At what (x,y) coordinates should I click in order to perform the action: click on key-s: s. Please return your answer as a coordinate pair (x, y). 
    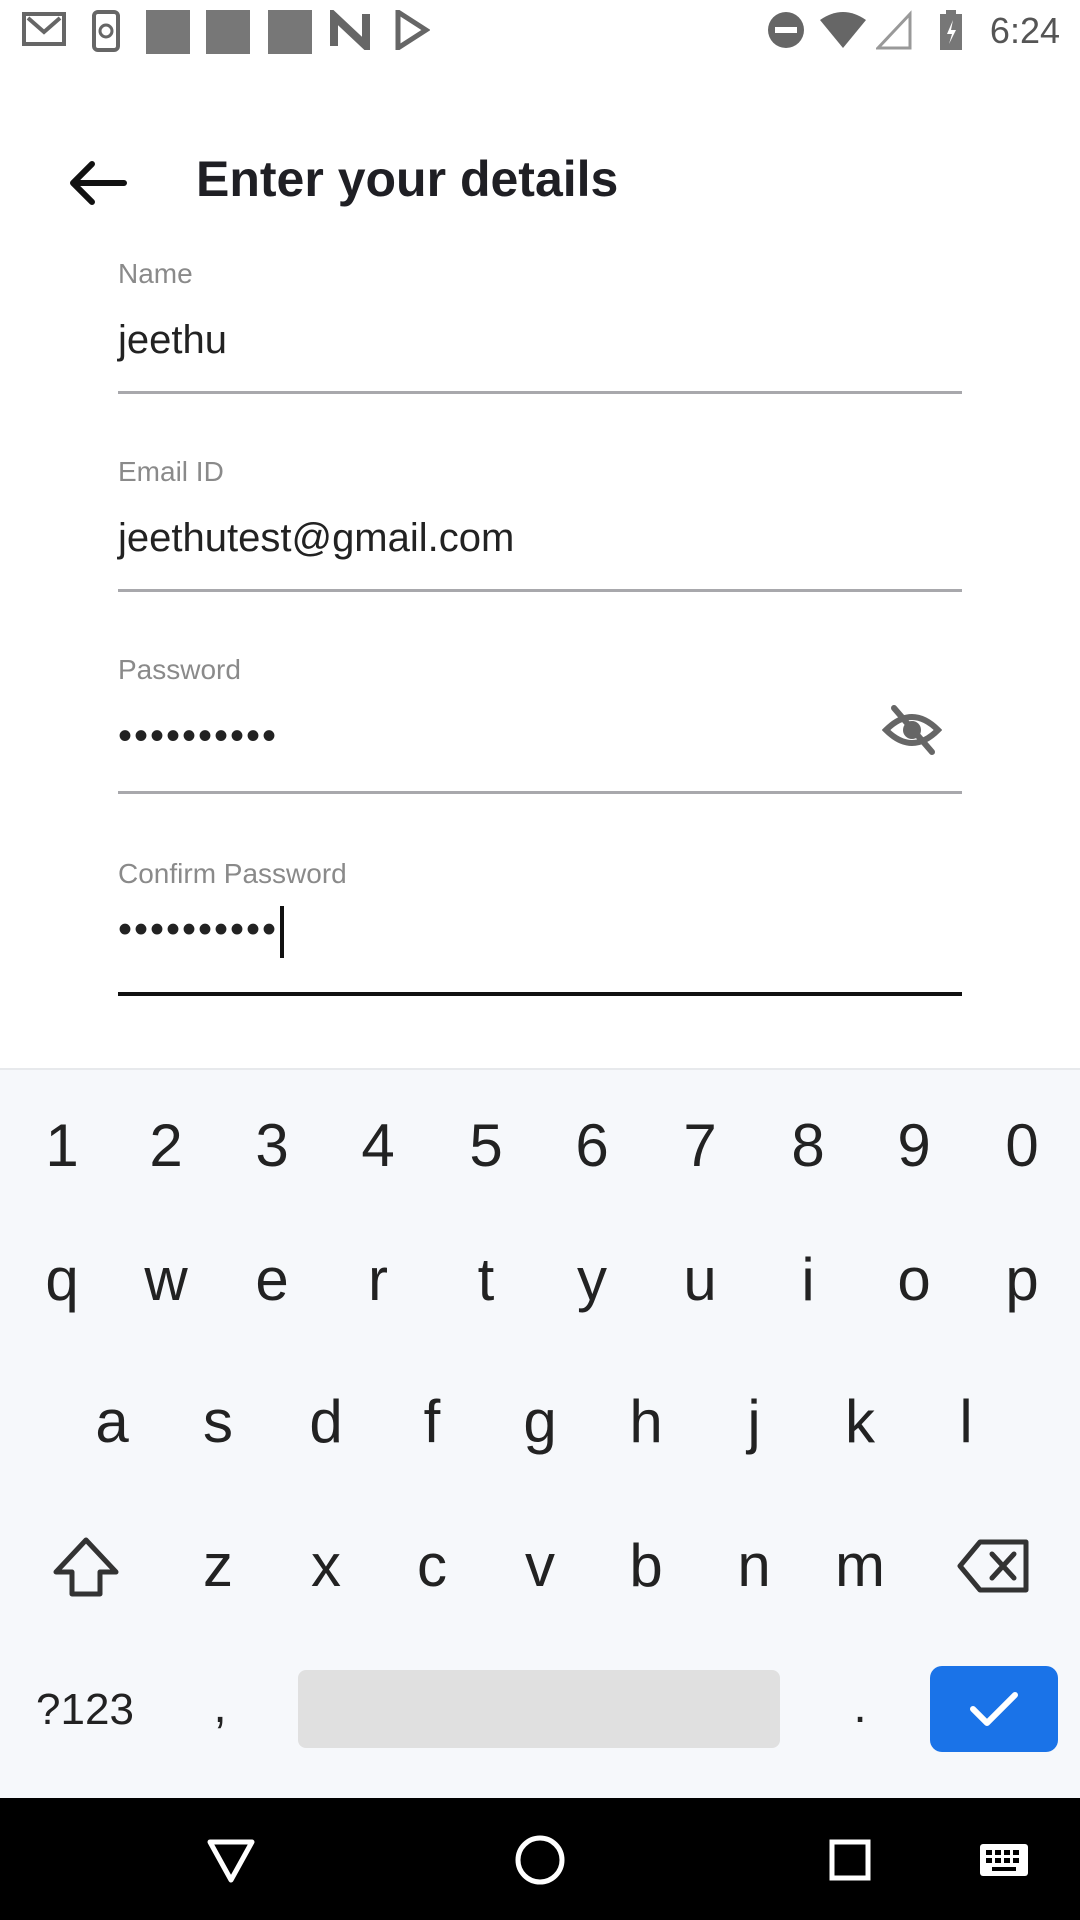
    Looking at the image, I should click on (218, 1421).